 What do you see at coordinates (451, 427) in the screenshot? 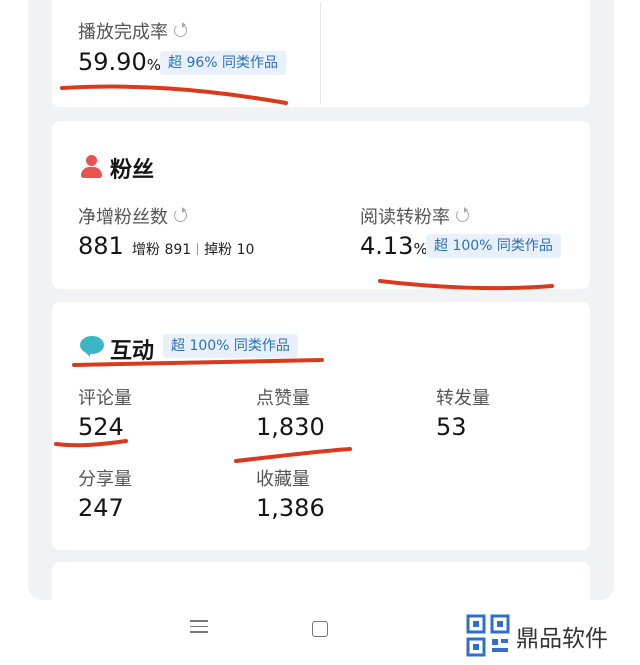
I see `stat-value: 53` at bounding box center [451, 427].